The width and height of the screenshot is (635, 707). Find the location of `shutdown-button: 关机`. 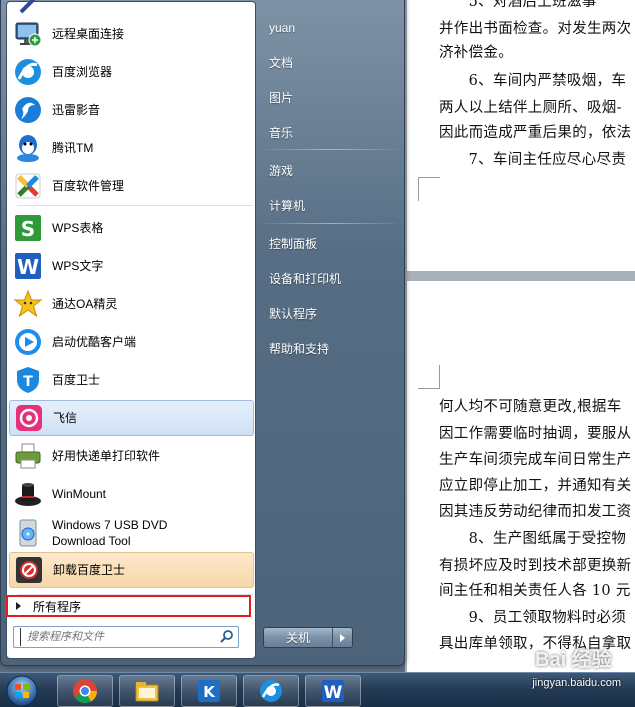

shutdown-button: 关机 is located at coordinates (308, 637).